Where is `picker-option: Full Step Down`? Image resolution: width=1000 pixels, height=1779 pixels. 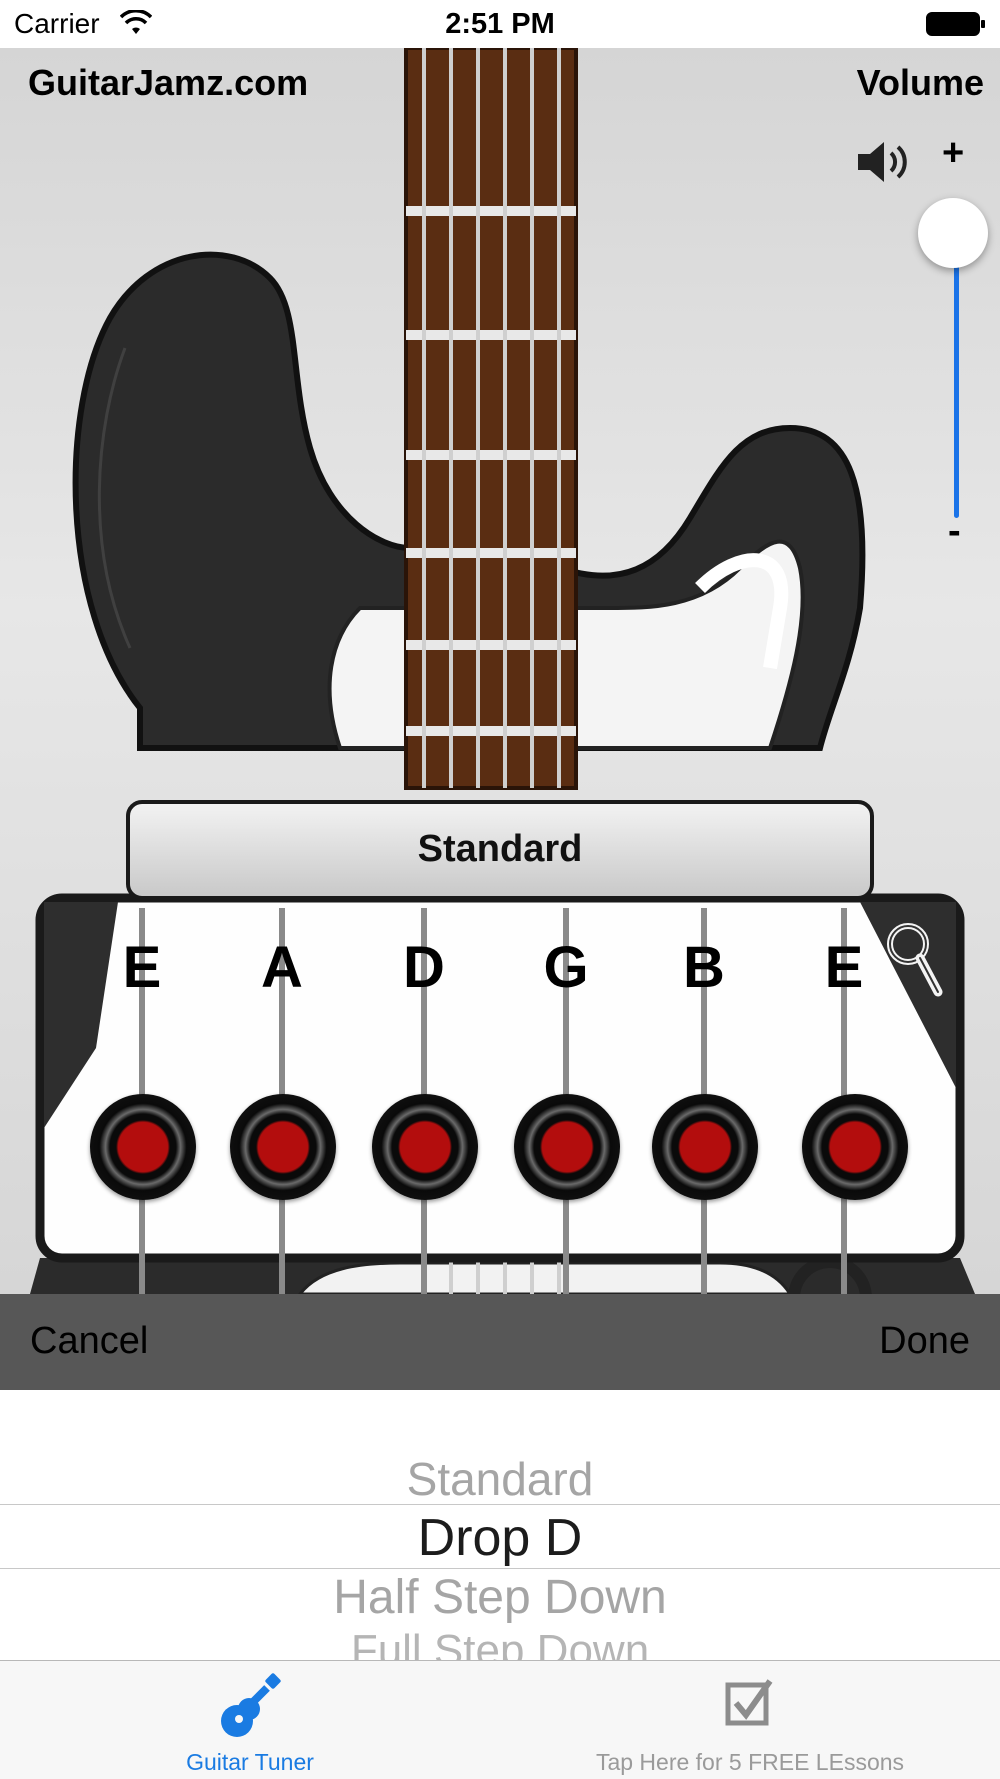 picker-option: Full Step Down is located at coordinates (500, 1643).